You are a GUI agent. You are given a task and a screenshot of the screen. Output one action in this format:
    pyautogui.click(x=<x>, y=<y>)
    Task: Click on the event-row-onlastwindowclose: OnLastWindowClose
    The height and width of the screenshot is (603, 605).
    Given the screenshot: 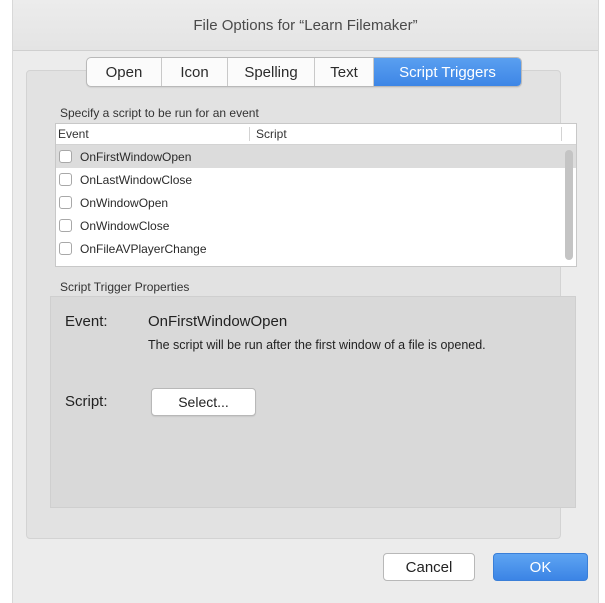 What is the action you would take?
    pyautogui.click(x=316, y=179)
    